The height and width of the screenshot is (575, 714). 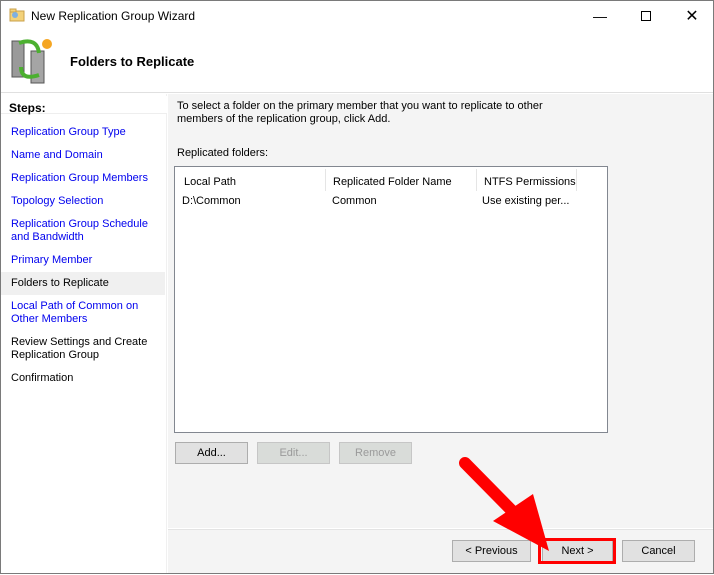 What do you see at coordinates (211, 201) in the screenshot?
I see `cell-local-path: D:\Common` at bounding box center [211, 201].